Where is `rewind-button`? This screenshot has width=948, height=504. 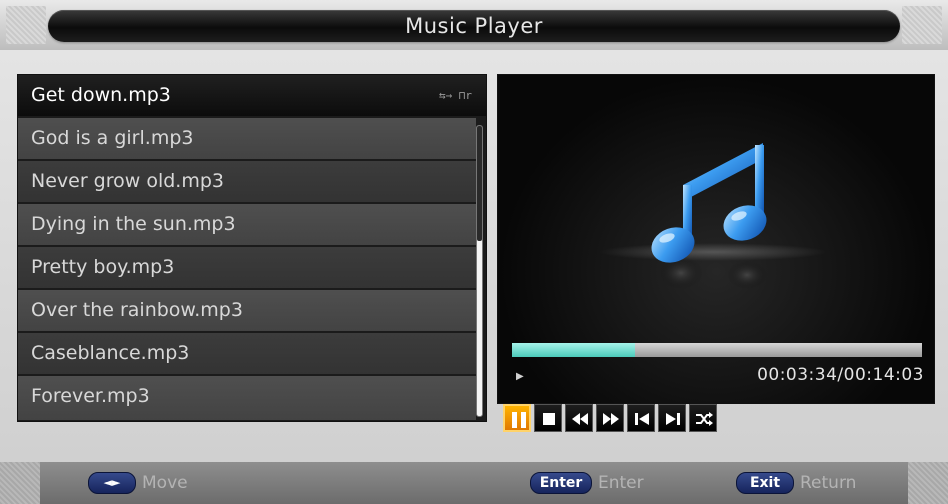
rewind-button is located at coordinates (579, 418).